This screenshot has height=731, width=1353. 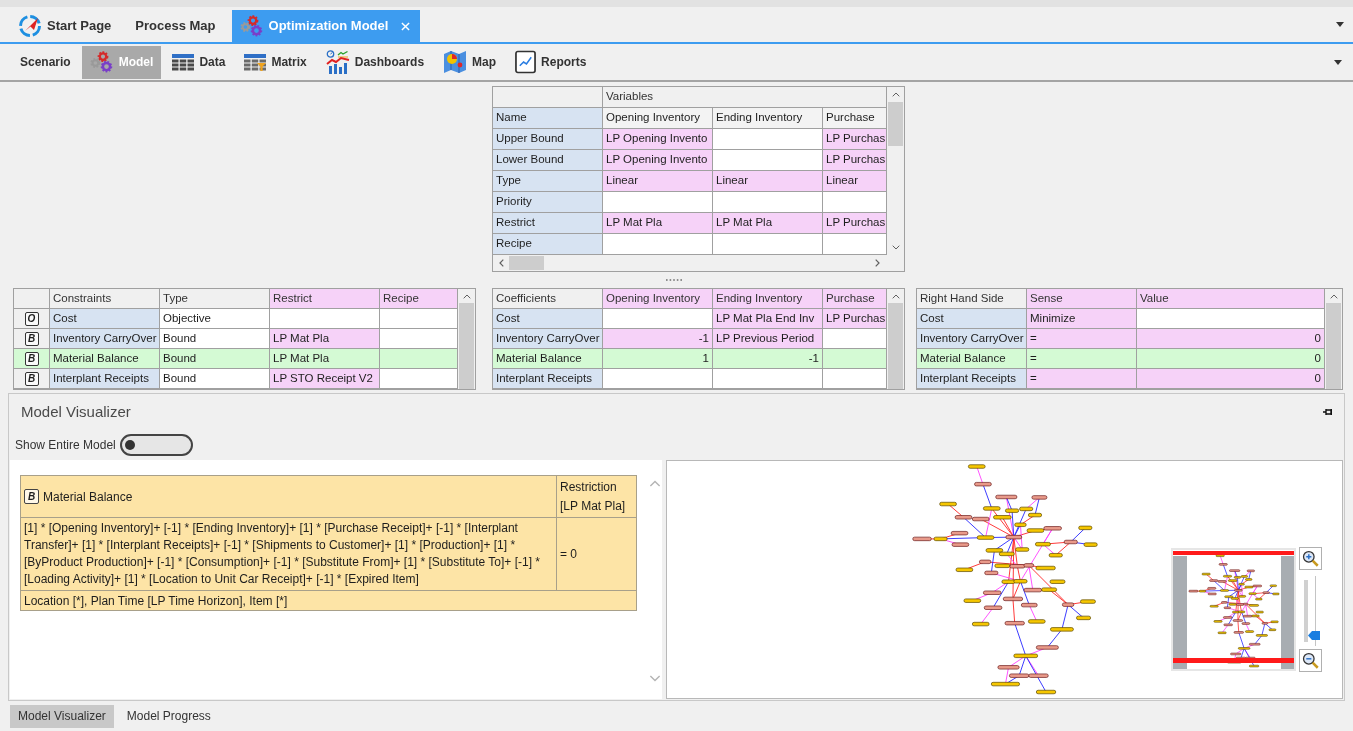 I want to click on table-row: B Material Balance Bound LP Mat Pla, so click(x=236, y=359).